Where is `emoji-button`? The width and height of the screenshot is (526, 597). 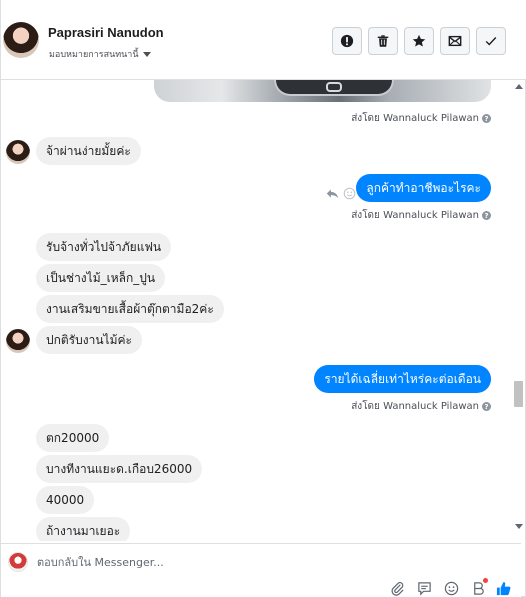
emoji-button is located at coordinates (451, 588).